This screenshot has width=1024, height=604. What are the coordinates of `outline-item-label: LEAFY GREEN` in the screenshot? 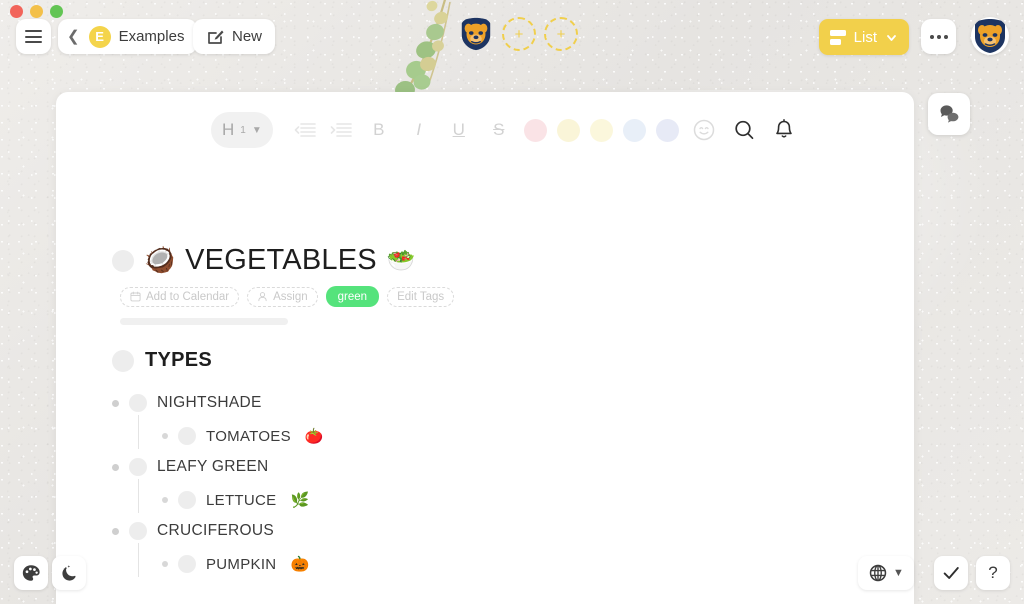 It's located at (213, 466).